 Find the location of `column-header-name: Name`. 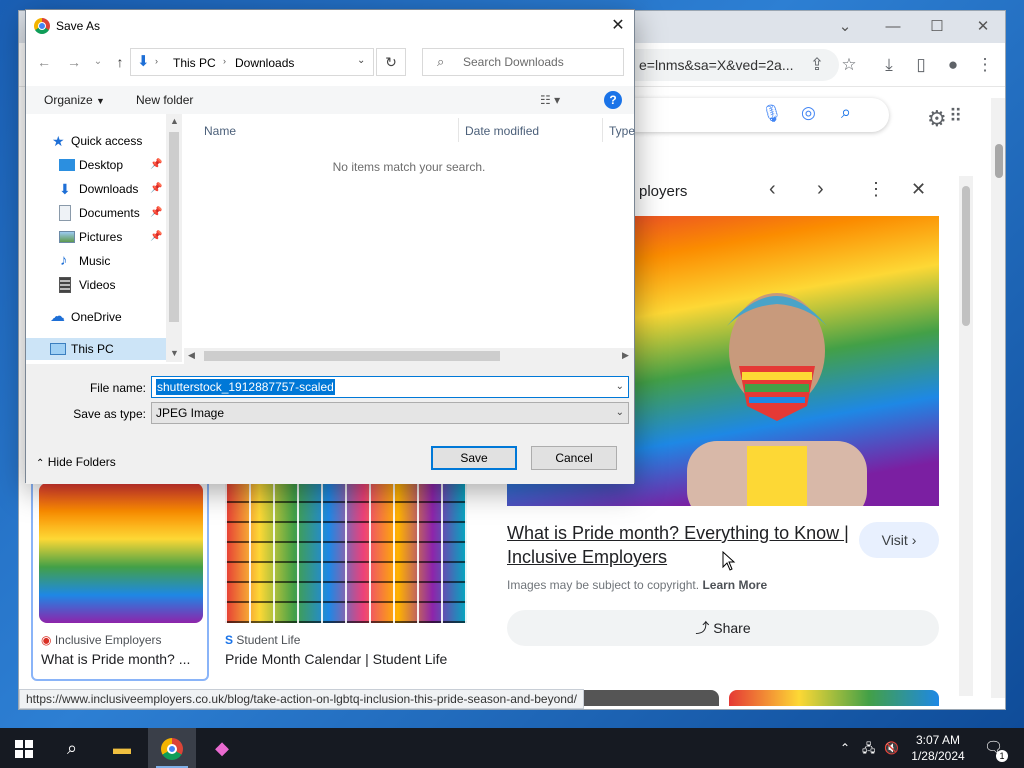

column-header-name: Name is located at coordinates (220, 131).